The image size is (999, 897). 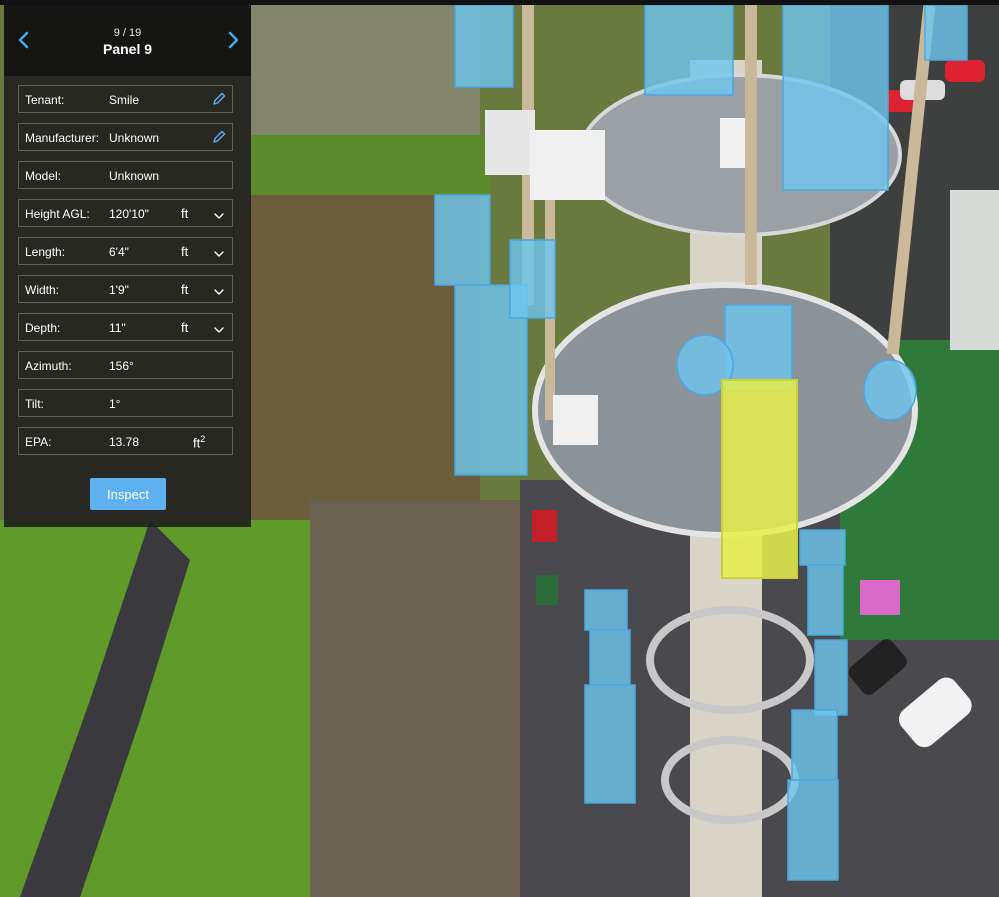 What do you see at coordinates (125, 403) in the screenshot?
I see `tilt-field: Tilt: 1°` at bounding box center [125, 403].